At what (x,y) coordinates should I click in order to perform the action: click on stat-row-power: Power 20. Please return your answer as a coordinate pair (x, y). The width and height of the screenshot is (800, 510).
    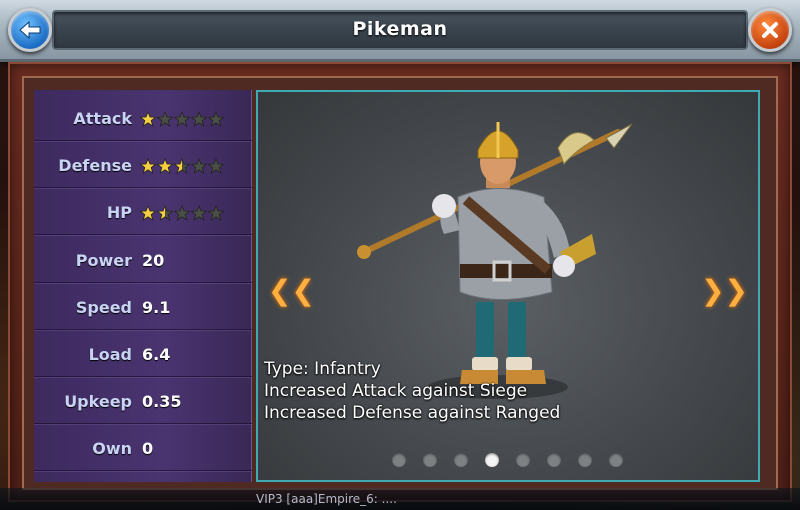
    Looking at the image, I should click on (143, 259).